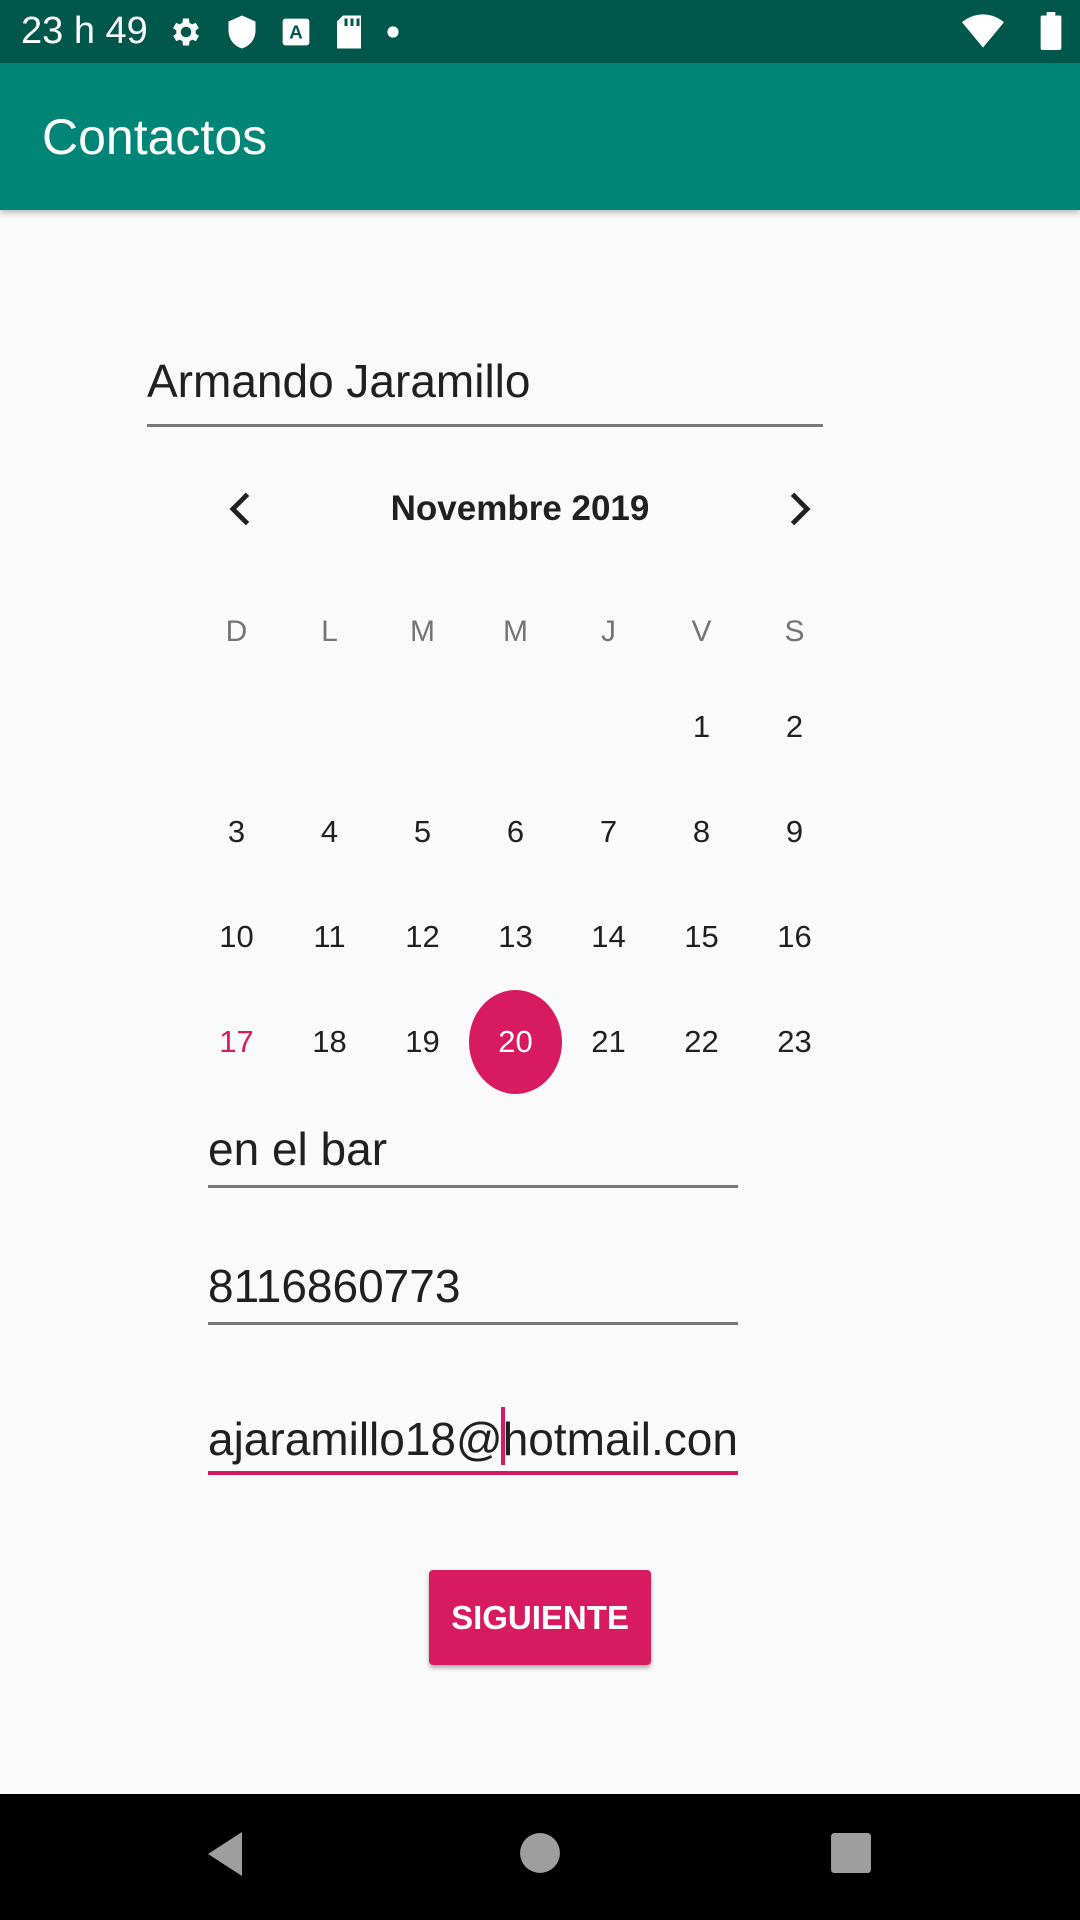 The image size is (1080, 1920). I want to click on calendar-day-label: 9, so click(794, 831).